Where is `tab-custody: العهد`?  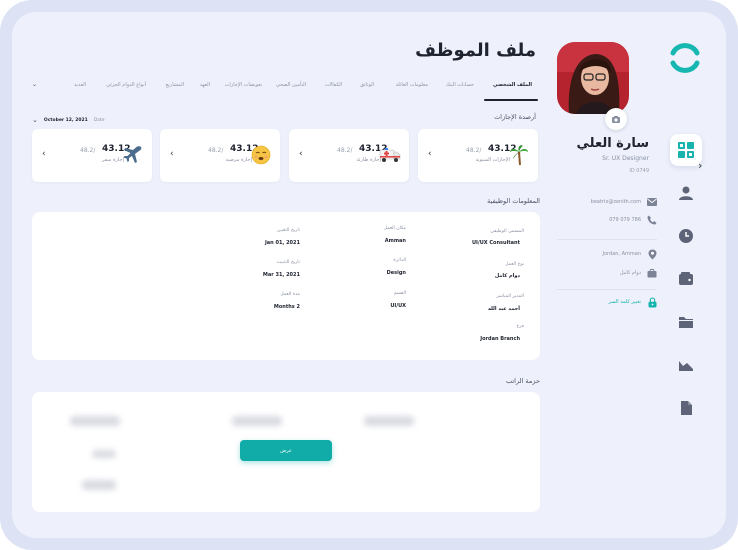
tab-custody: العهد is located at coordinates (205, 85).